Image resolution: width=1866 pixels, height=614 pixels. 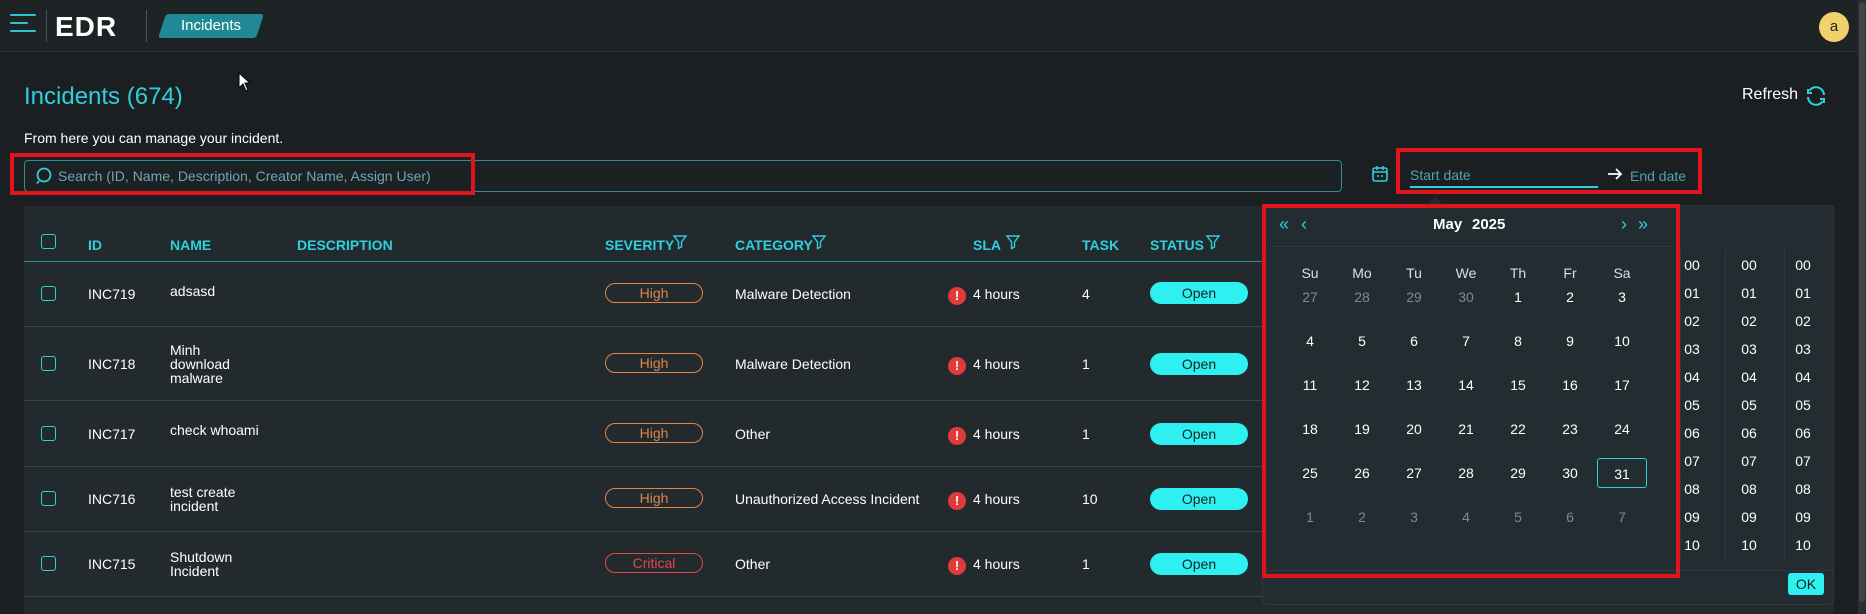 I want to click on calendar-day: 24, so click(x=1622, y=429).